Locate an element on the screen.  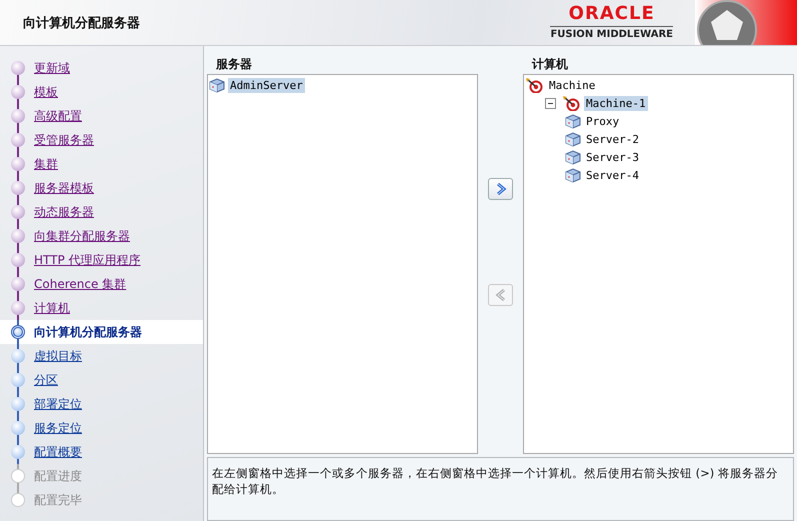
move-right-button is located at coordinates (500, 189).